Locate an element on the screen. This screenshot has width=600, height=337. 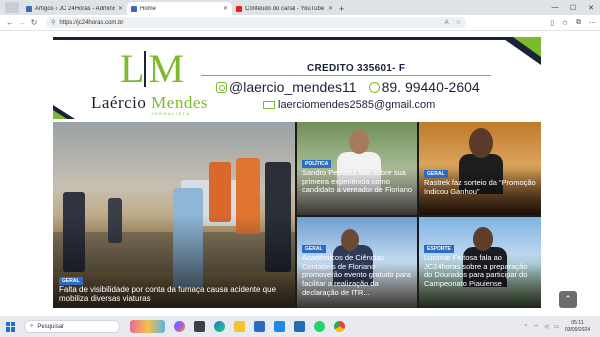
tab-title: Artigos ‹ JC 24Horas - Administração is located at coordinates (75, 8).